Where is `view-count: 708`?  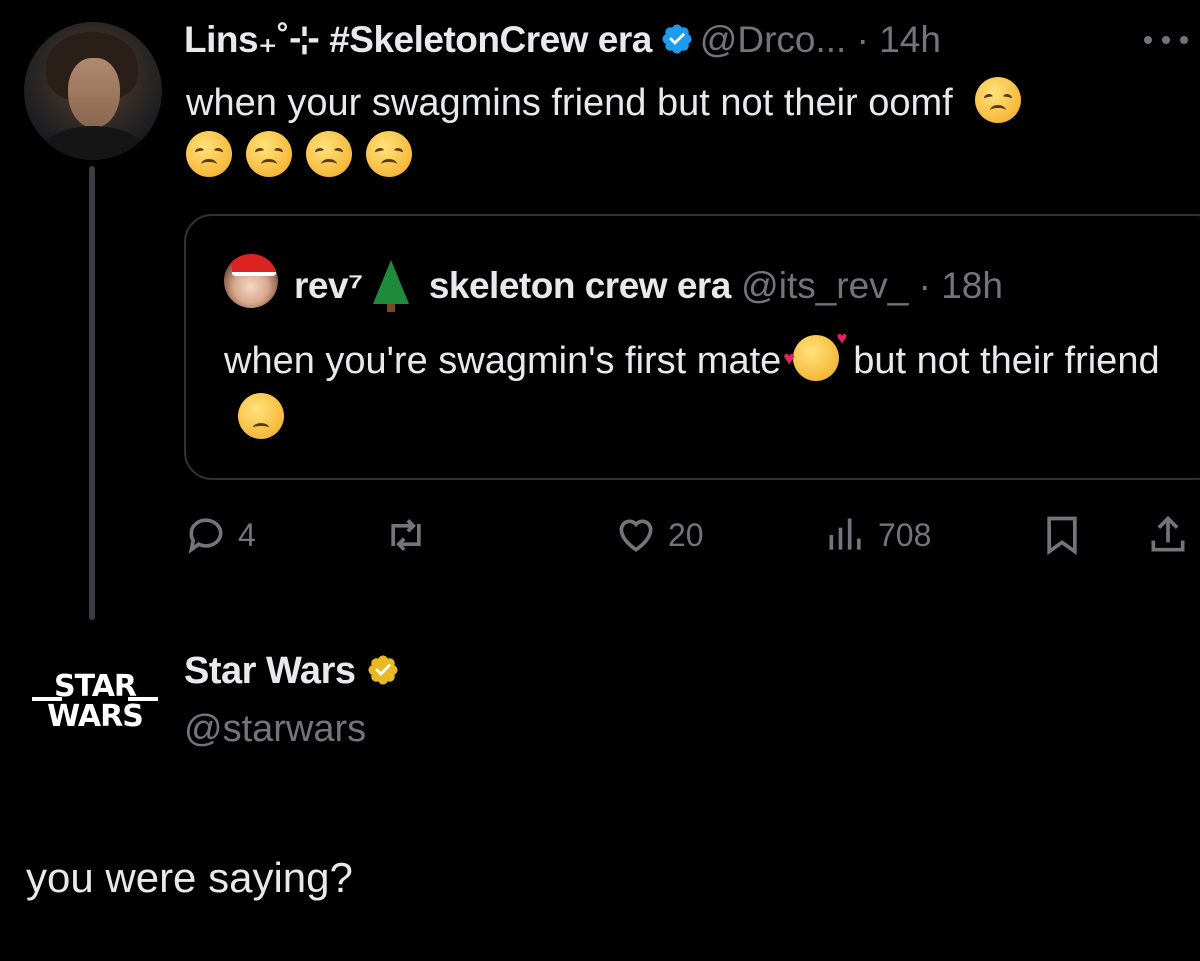 view-count: 708 is located at coordinates (905, 534).